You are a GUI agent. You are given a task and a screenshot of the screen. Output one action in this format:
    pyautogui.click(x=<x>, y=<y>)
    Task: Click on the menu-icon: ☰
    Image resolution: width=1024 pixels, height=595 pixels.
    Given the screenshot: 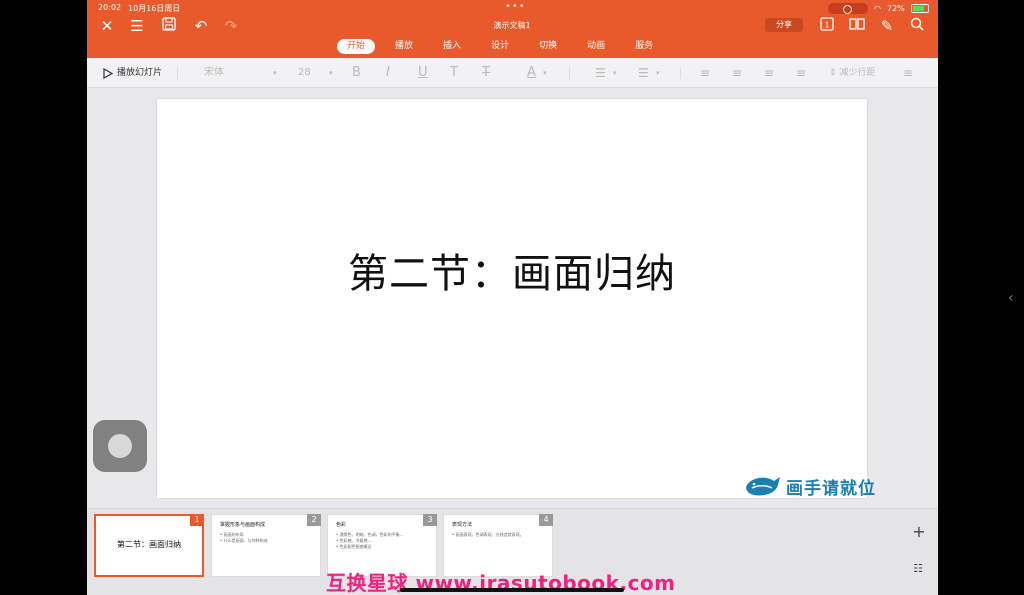 What is the action you would take?
    pyautogui.click(x=137, y=26)
    